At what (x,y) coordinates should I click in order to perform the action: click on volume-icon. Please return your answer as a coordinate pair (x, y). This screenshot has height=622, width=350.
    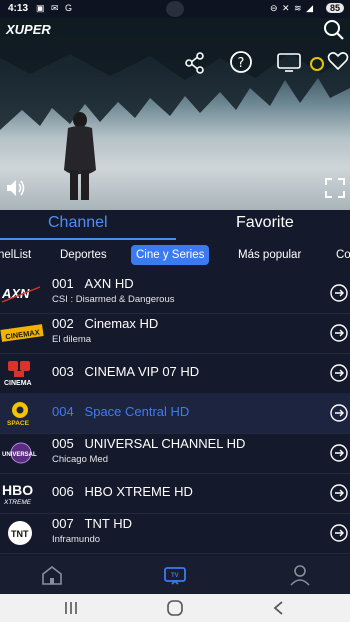
    Looking at the image, I should click on (16, 188).